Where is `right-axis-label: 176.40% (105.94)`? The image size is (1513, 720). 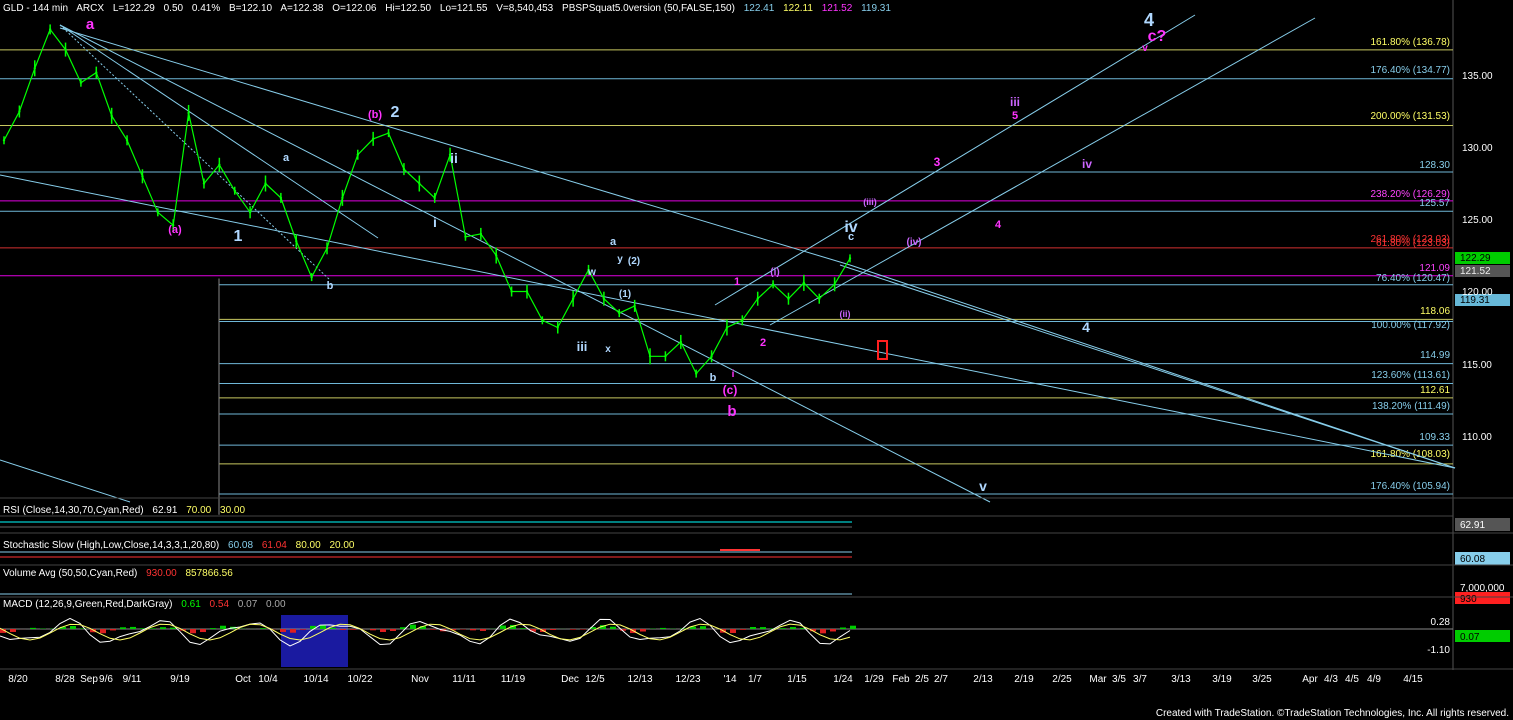 right-axis-label: 176.40% (105.94) is located at coordinates (1410, 486).